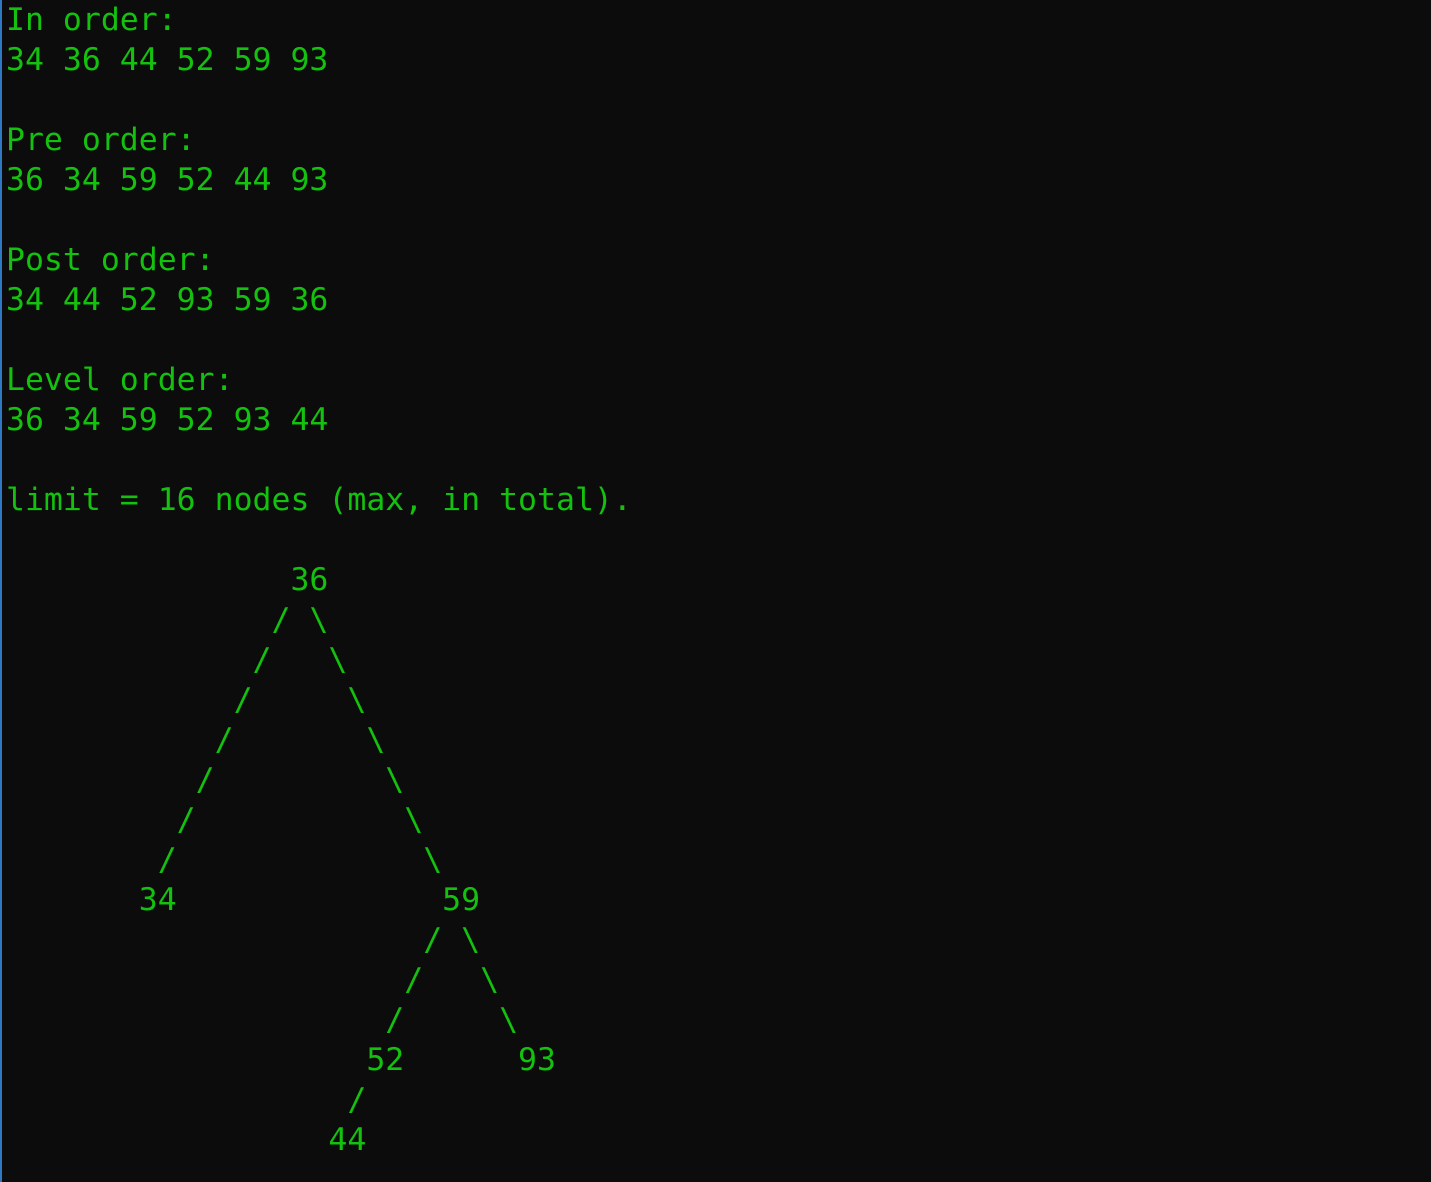 The width and height of the screenshot is (1431, 1182). What do you see at coordinates (281, 1060) in the screenshot?
I see `tree-line: 52 93` at bounding box center [281, 1060].